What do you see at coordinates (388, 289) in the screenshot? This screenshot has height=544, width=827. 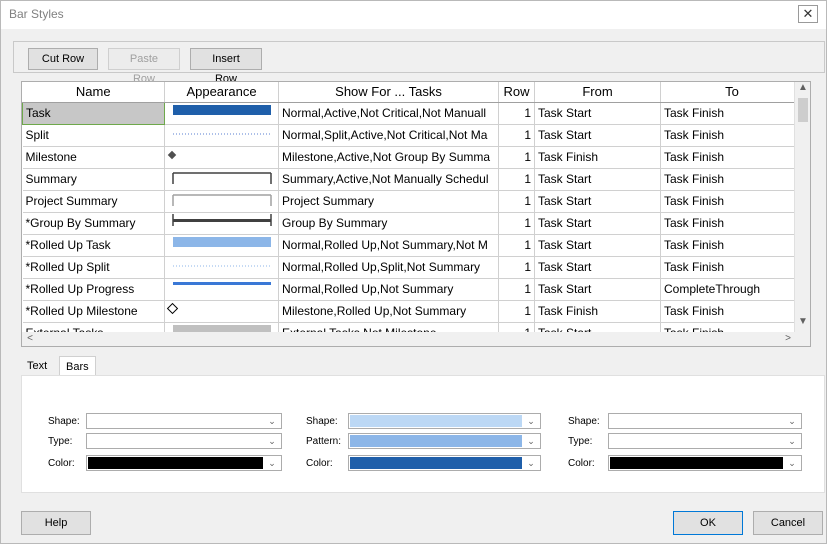 I see `row-show-for-cell: Normal,Rolled Up,Not Summary` at bounding box center [388, 289].